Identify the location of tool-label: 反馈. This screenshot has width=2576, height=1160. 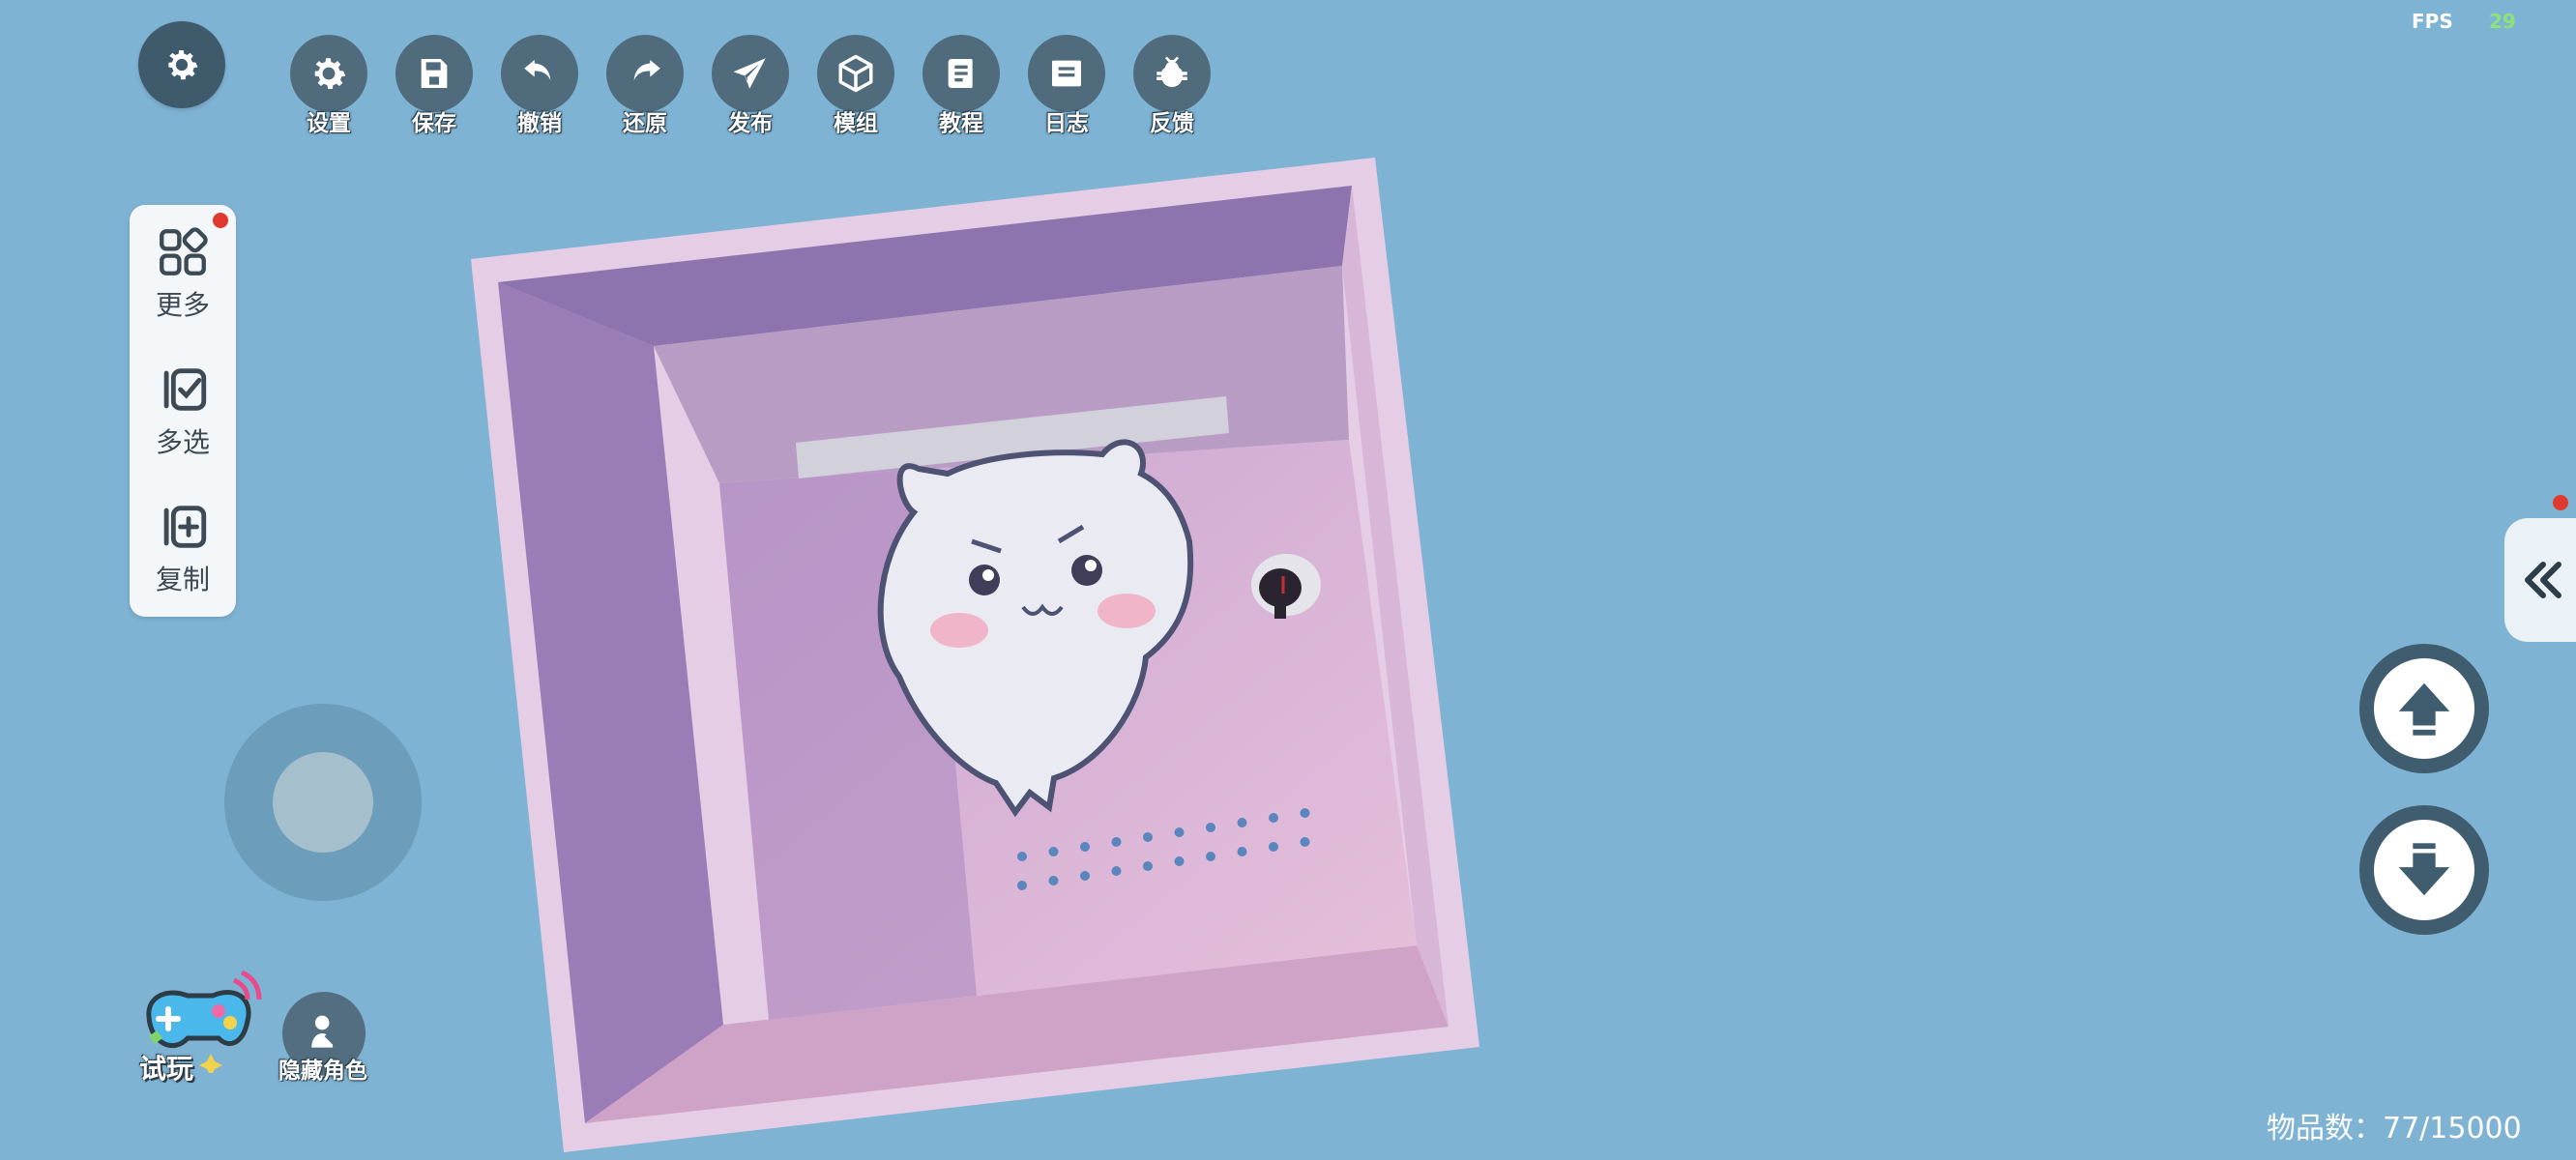
(1172, 123).